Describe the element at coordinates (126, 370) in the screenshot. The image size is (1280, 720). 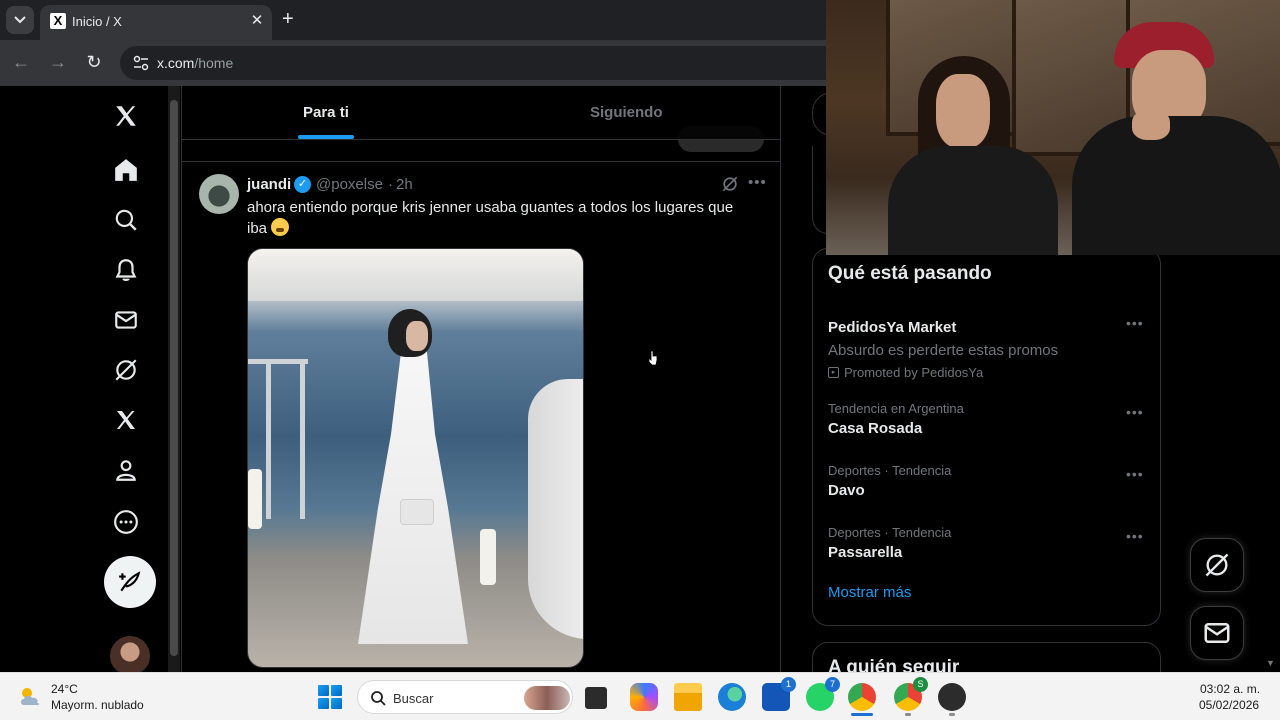
I see `grok-icon` at that location.